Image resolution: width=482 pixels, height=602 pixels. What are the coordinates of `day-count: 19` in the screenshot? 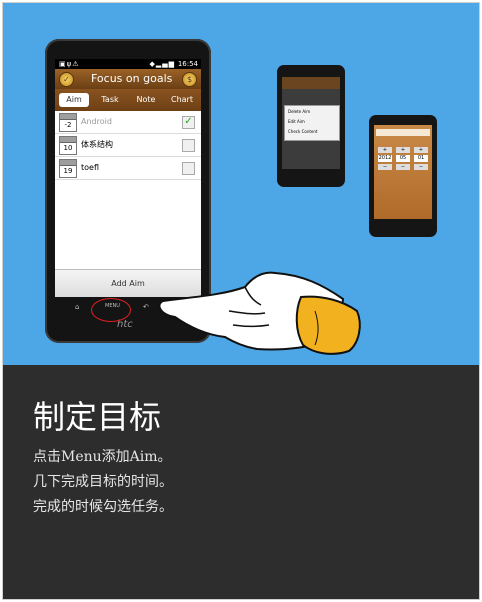 It's located at (68, 171).